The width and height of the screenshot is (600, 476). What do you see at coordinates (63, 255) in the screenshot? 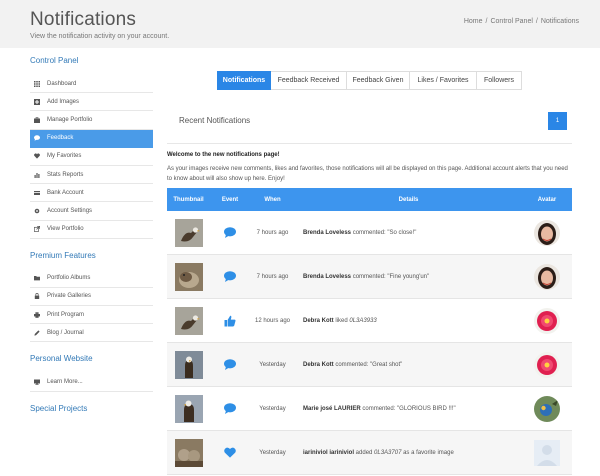
I see `sidebar-title-premium-features: Premium Features` at bounding box center [63, 255].